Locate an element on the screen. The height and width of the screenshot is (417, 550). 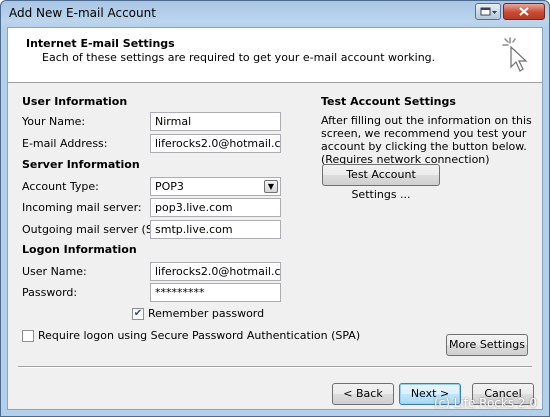
user-name-label: User Name: is located at coordinates (54, 271).